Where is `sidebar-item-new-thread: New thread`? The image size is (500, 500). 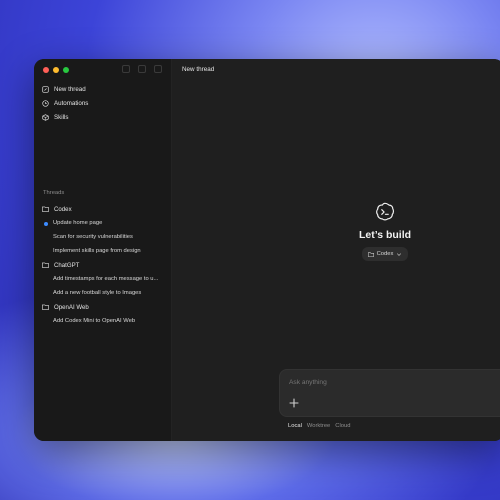
sidebar-item-new-thread: New thread is located at coordinates (65, 89).